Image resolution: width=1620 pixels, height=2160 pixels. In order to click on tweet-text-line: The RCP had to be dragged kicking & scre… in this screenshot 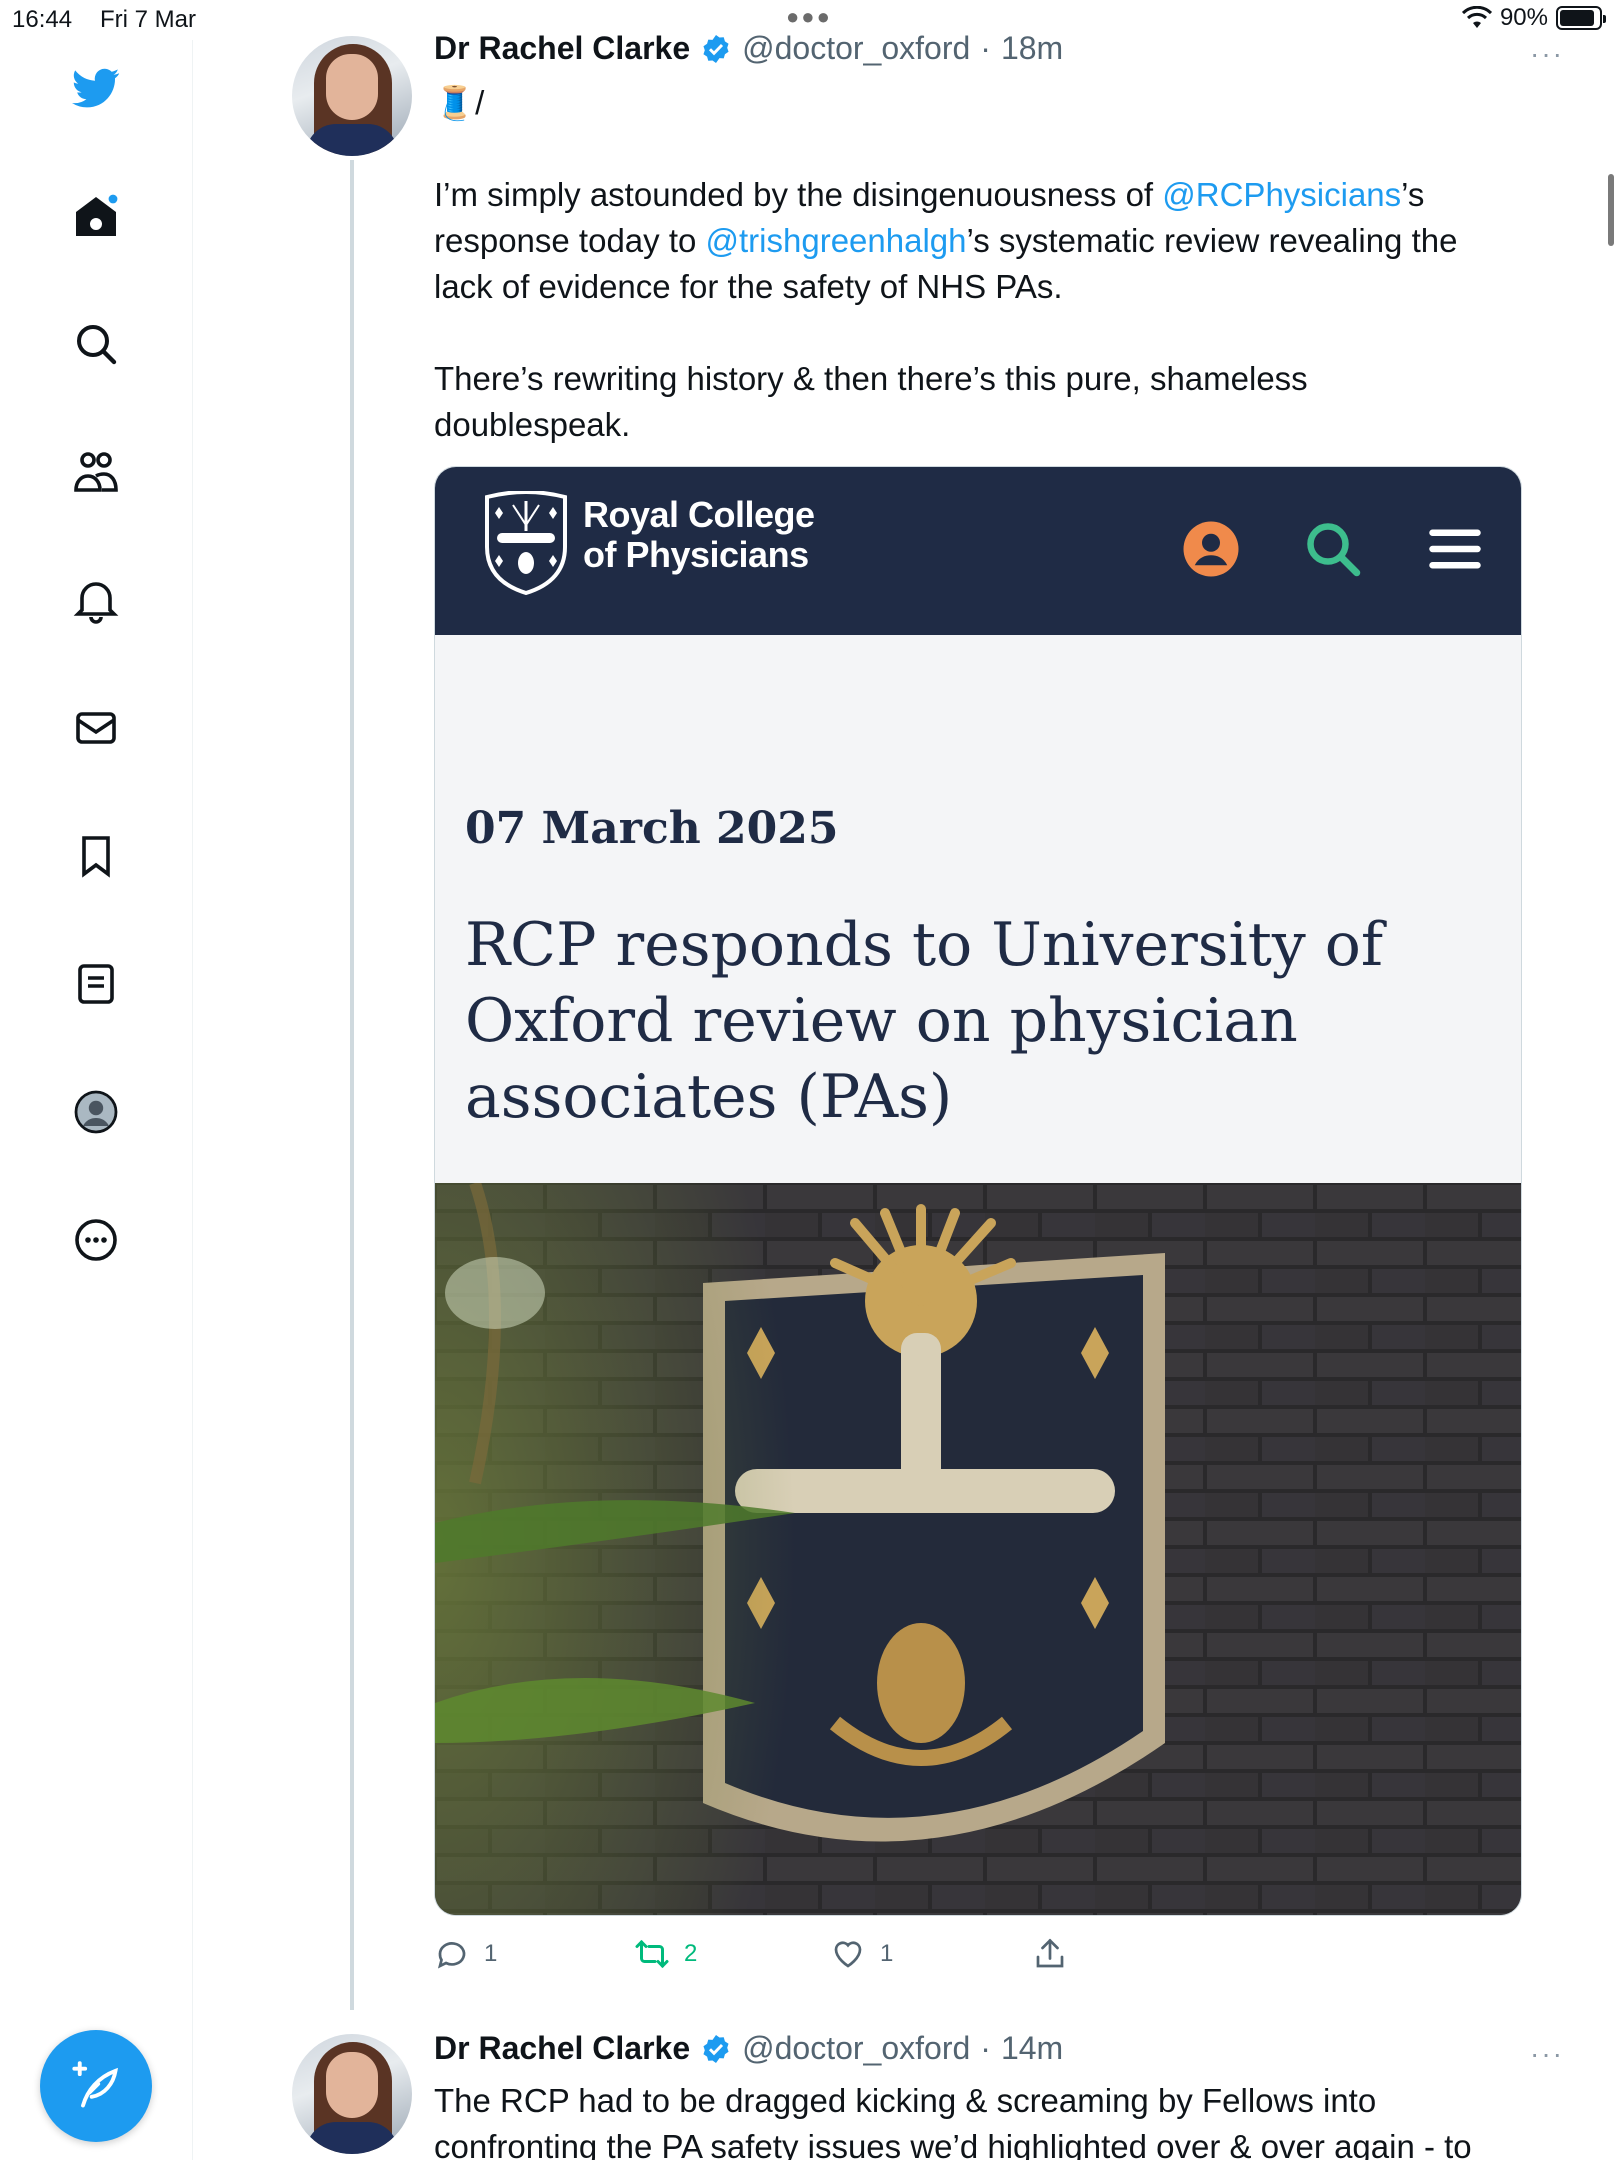, I will do `click(905, 2100)`.